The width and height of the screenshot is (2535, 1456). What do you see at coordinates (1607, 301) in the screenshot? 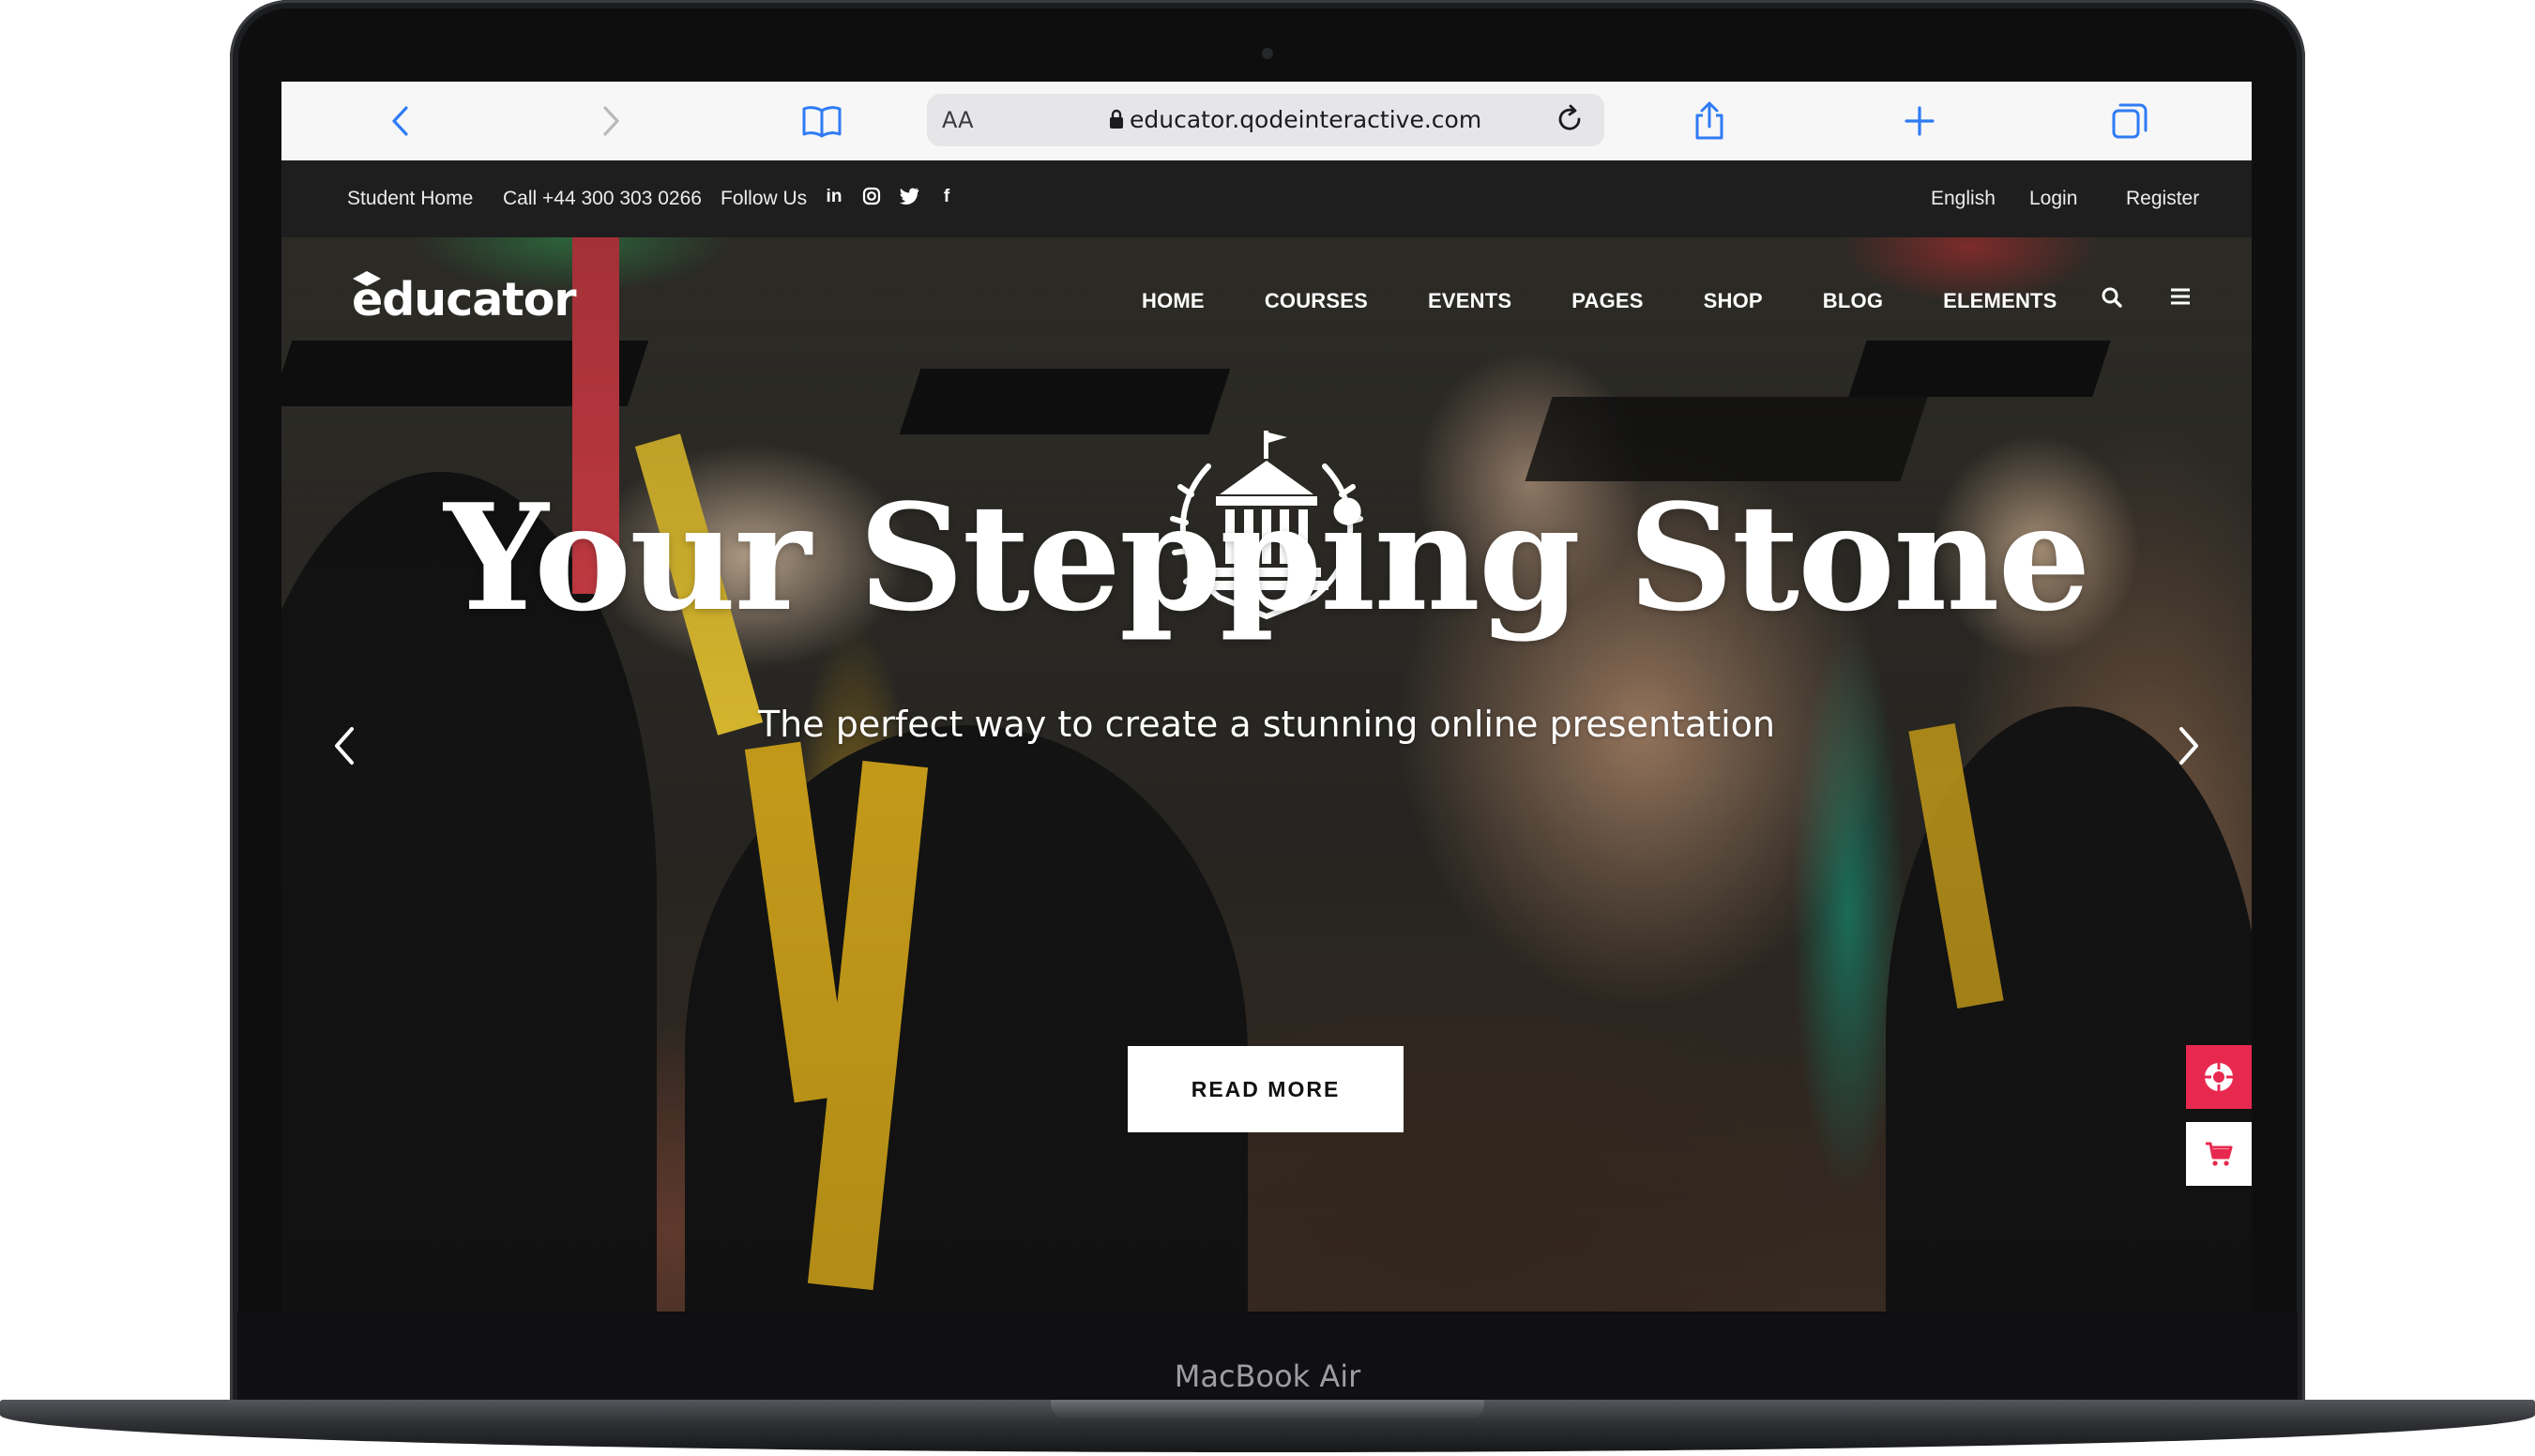
I see `nav-pages: PAGES` at bounding box center [1607, 301].